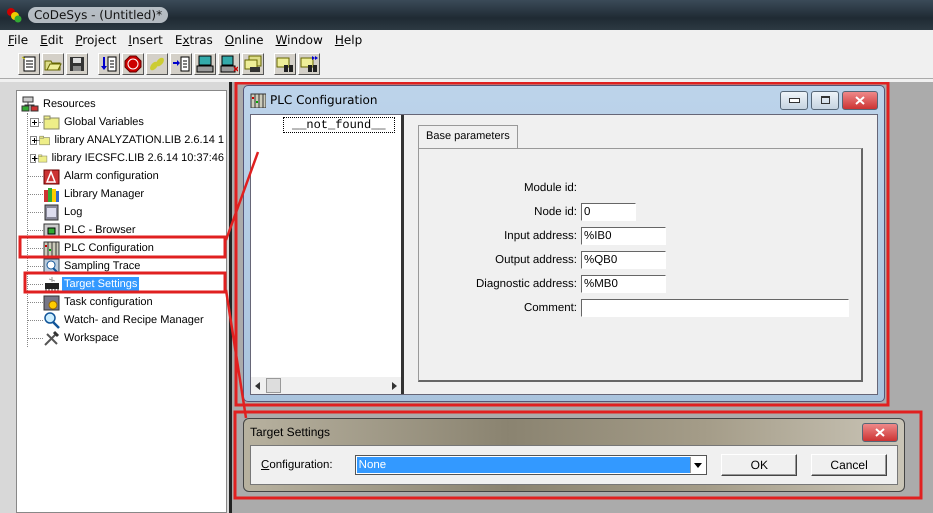 This screenshot has height=513, width=933. I want to click on tree-item: library ANALYZATION.LIB 2.6.14 1, so click(139, 140).